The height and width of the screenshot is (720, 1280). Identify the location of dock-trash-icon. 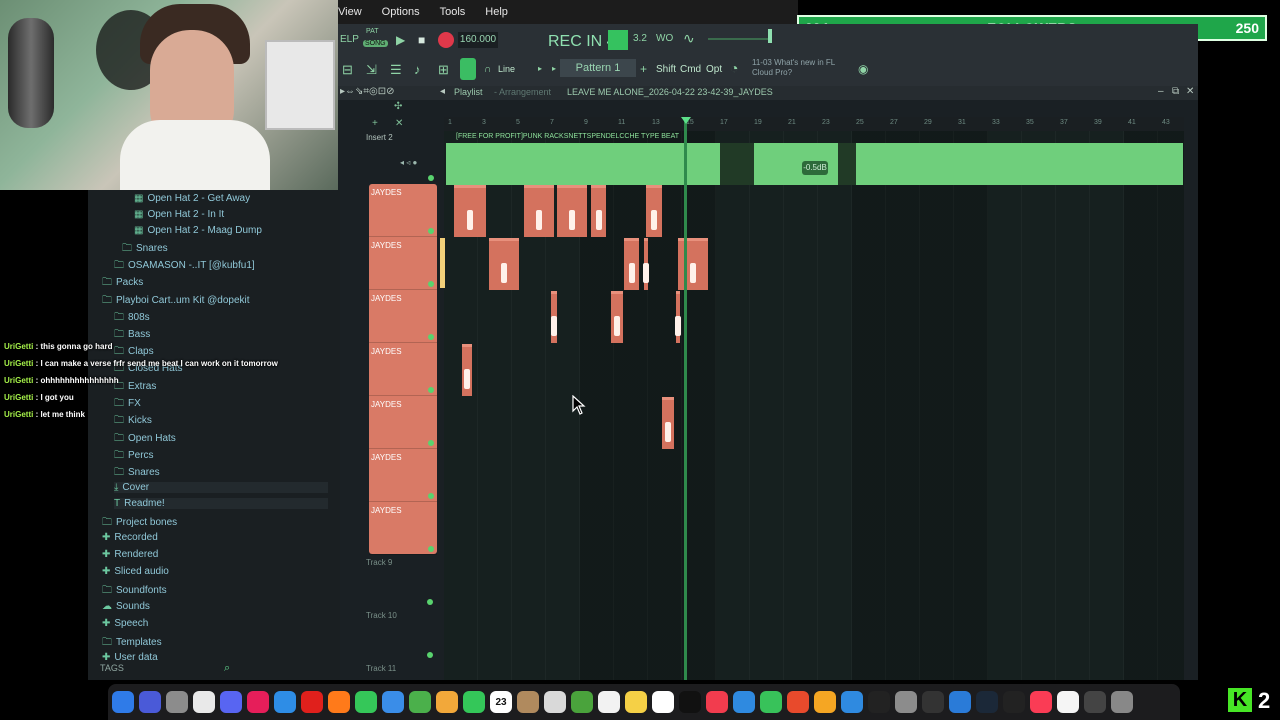
(1122, 702).